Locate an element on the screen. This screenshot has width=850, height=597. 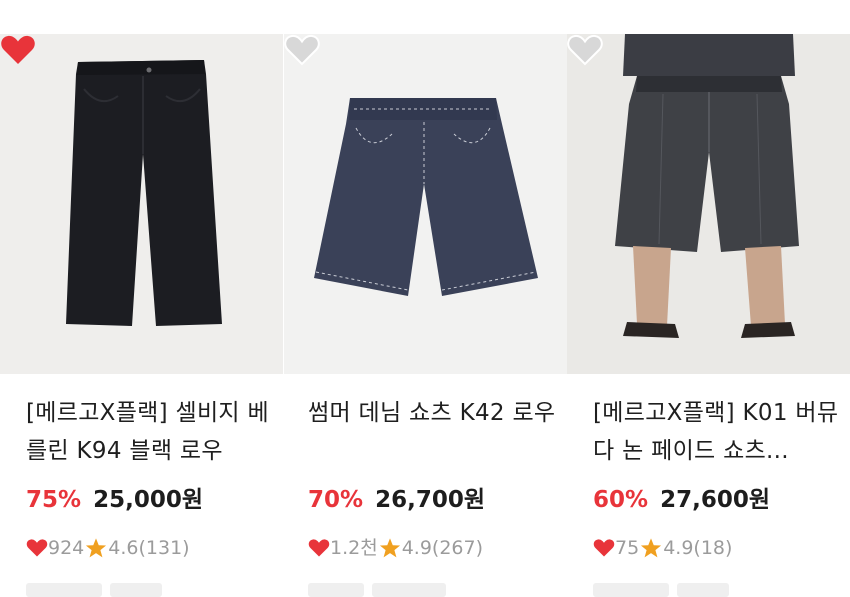
sale-price: 25,000원 is located at coordinates (148, 500).